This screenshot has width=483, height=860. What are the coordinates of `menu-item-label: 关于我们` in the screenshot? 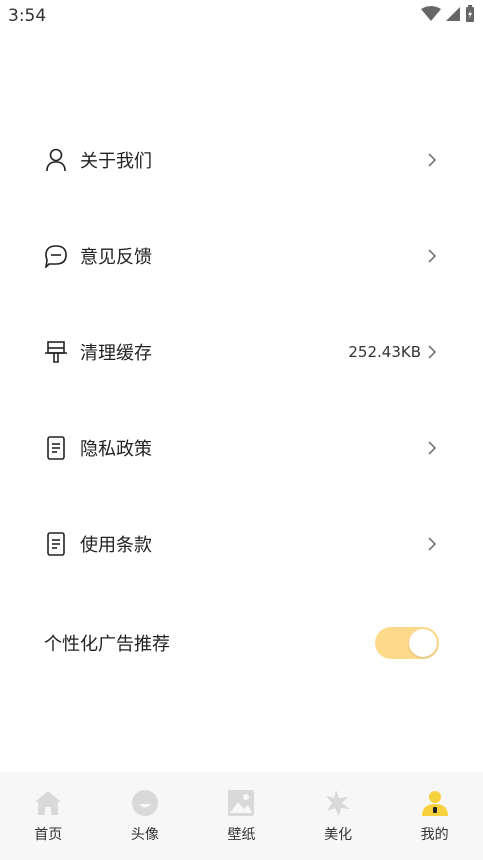 It's located at (116, 161).